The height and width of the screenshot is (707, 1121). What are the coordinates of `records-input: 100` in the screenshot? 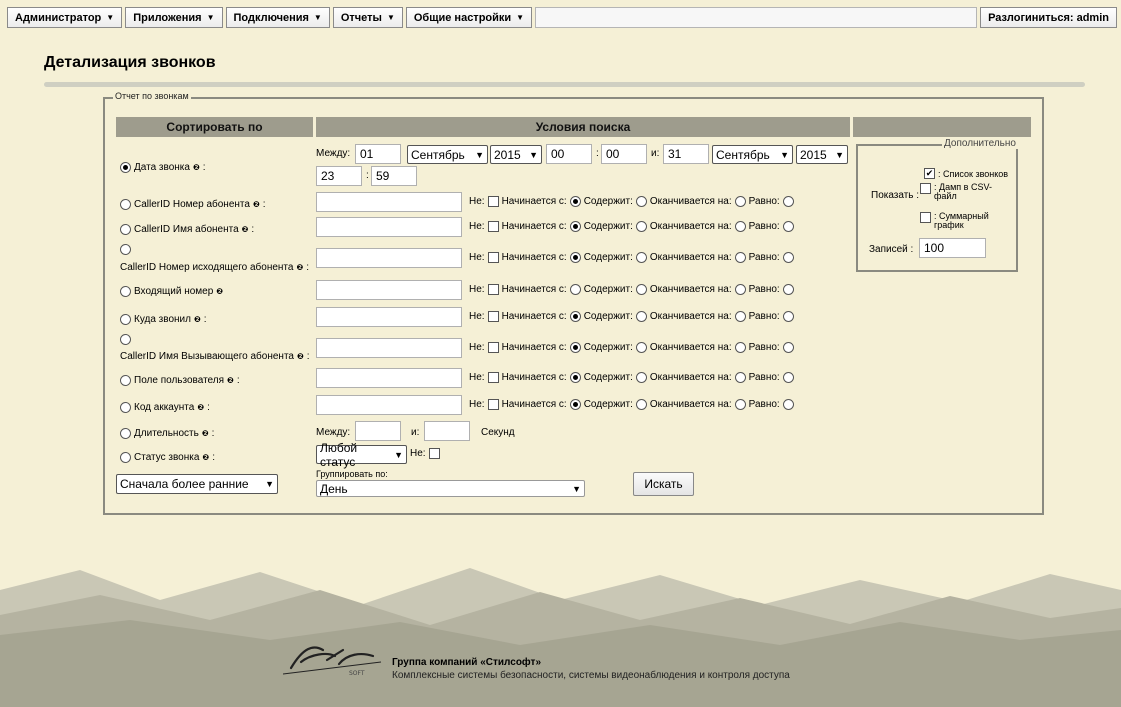 It's located at (952, 248).